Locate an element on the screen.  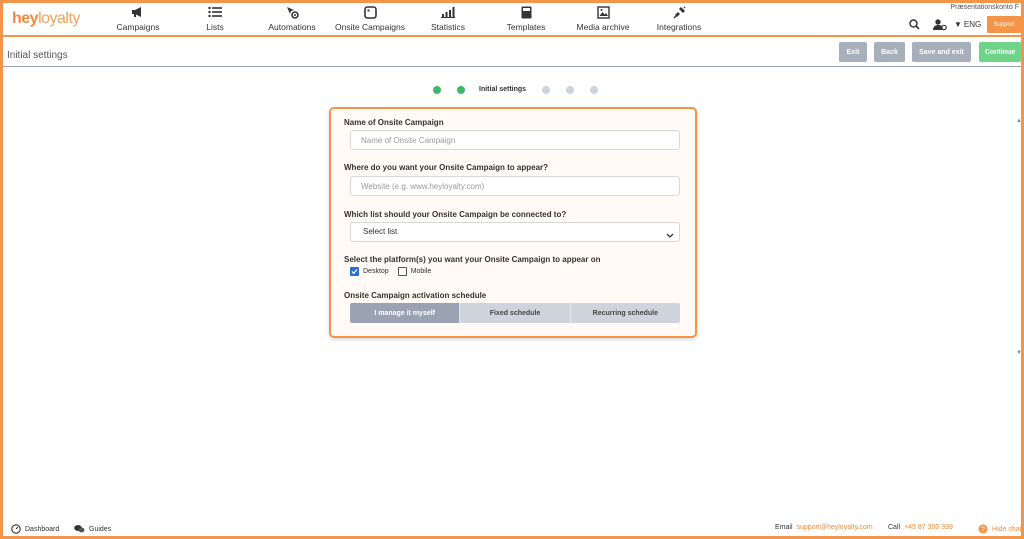
save-and-exit-button: Save and exit is located at coordinates (941, 52).